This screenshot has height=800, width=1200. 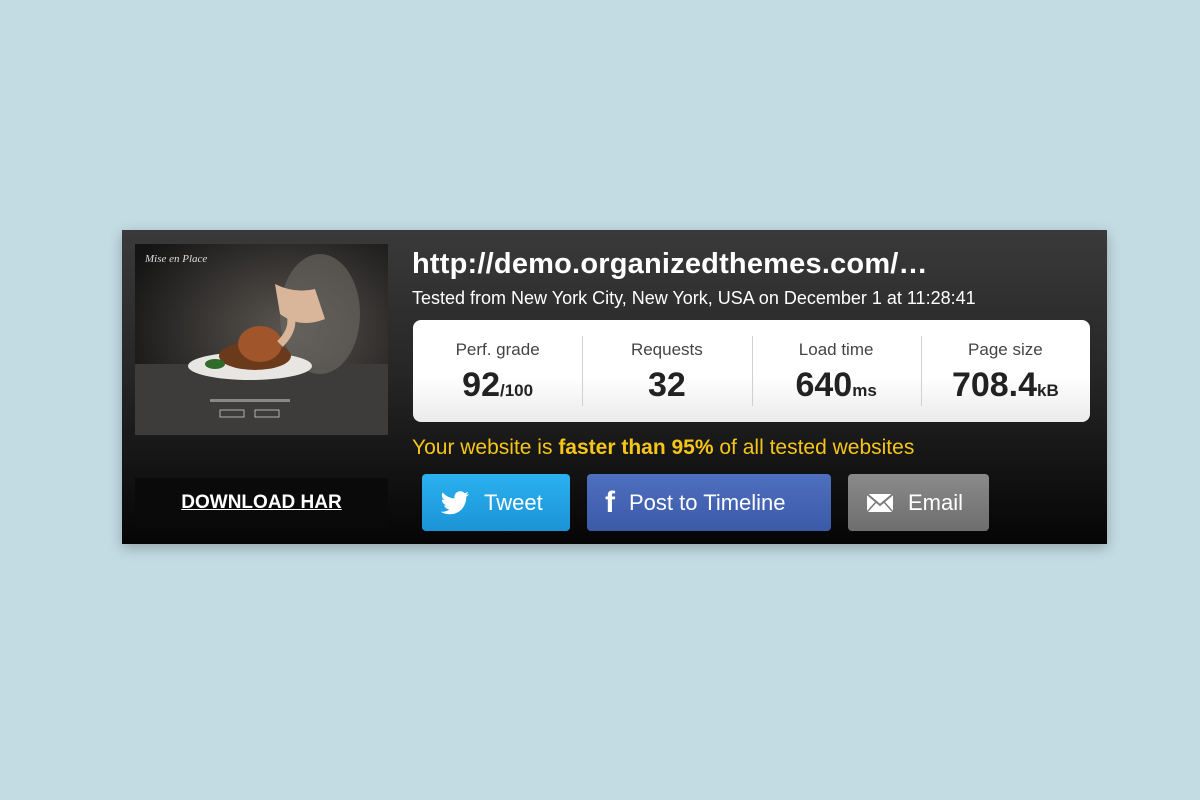 I want to click on stat-requests: Requests 32, so click(x=666, y=371).